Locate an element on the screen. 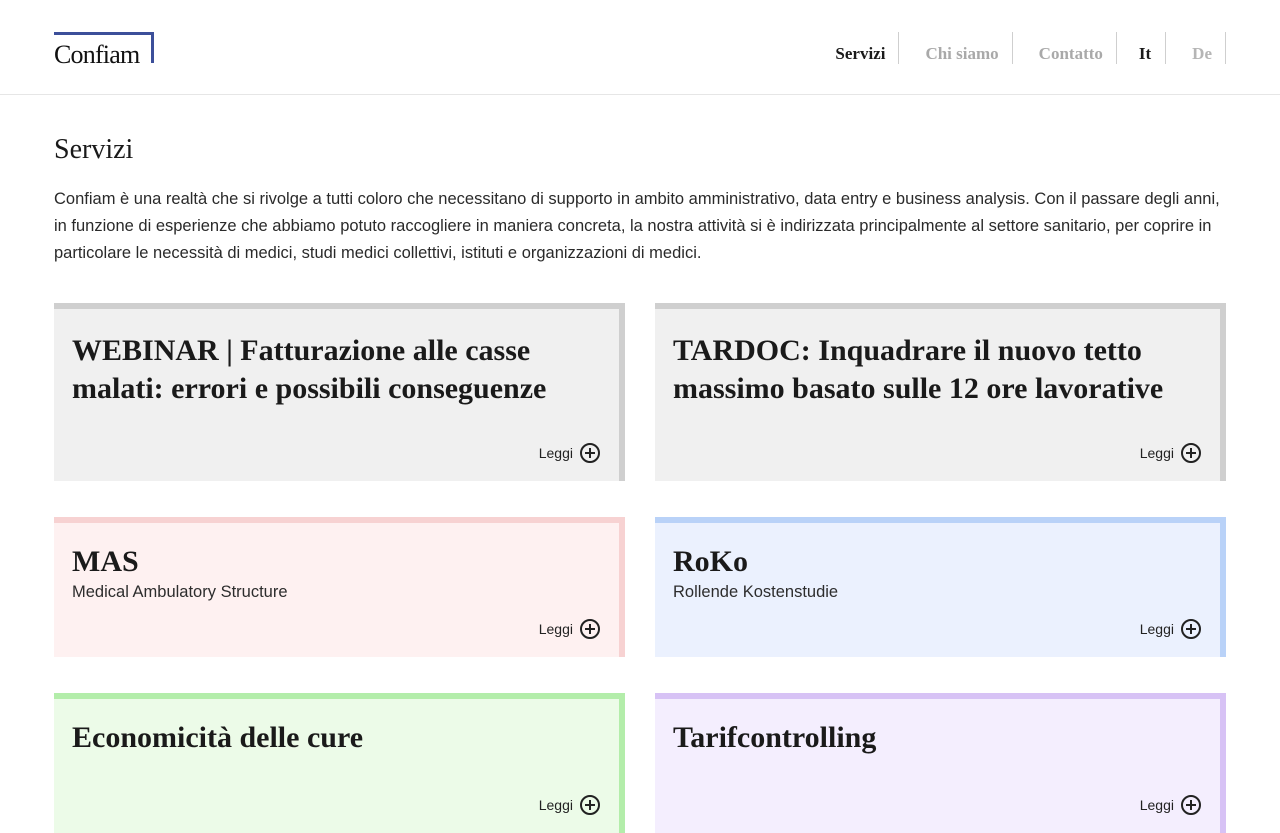  card-subtitle: Medical Ambulatory Structure is located at coordinates (180, 592).